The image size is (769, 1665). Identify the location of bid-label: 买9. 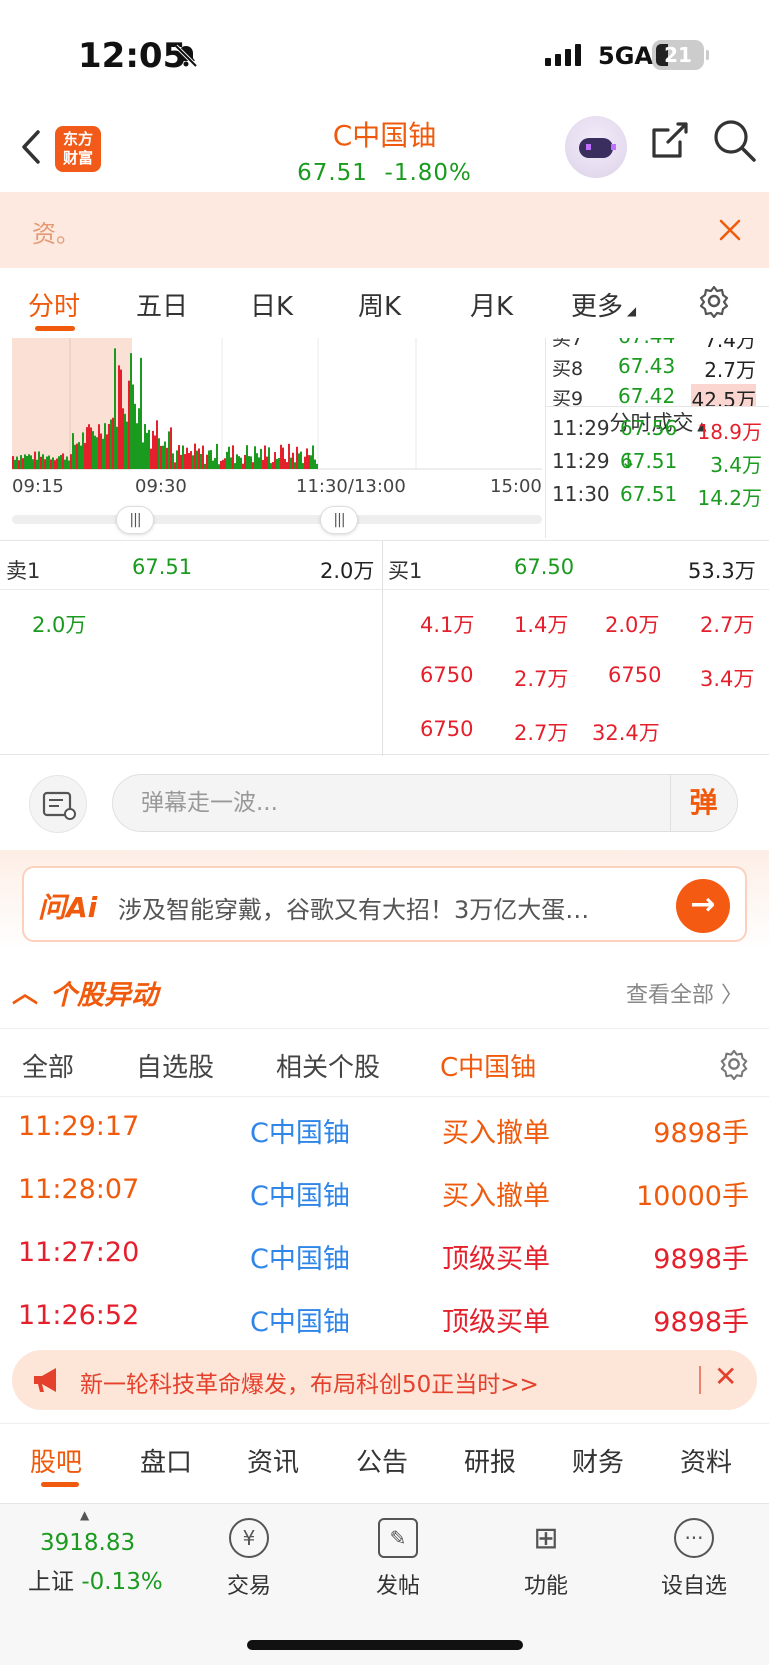
(568, 397).